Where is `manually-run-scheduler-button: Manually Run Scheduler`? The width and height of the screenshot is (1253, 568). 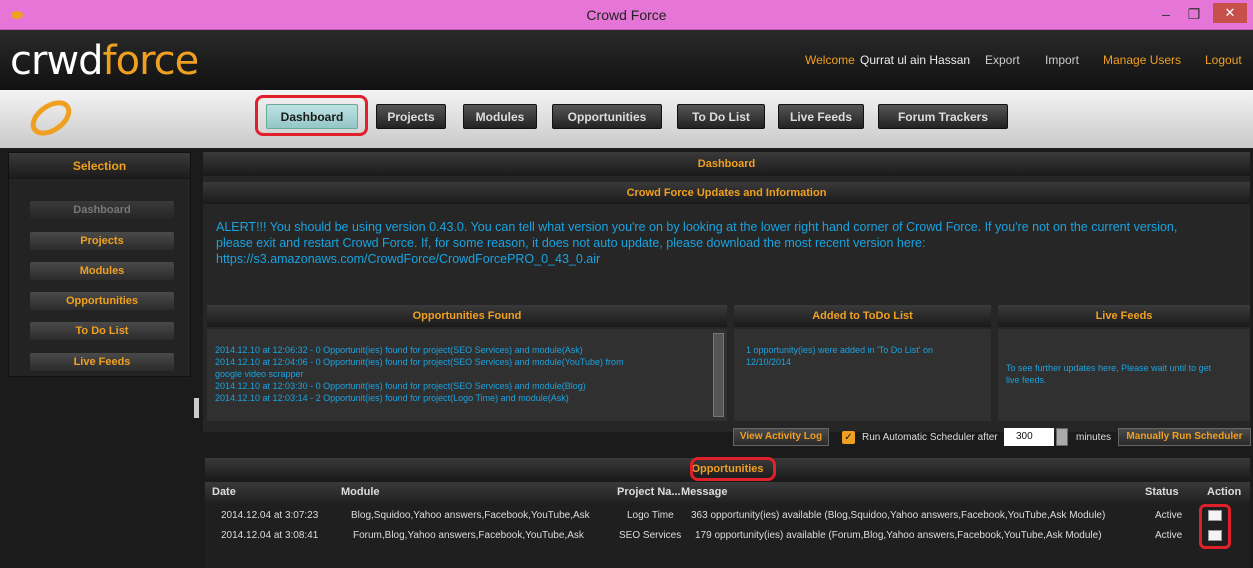
manually-run-scheduler-button: Manually Run Scheduler is located at coordinates (1184, 437).